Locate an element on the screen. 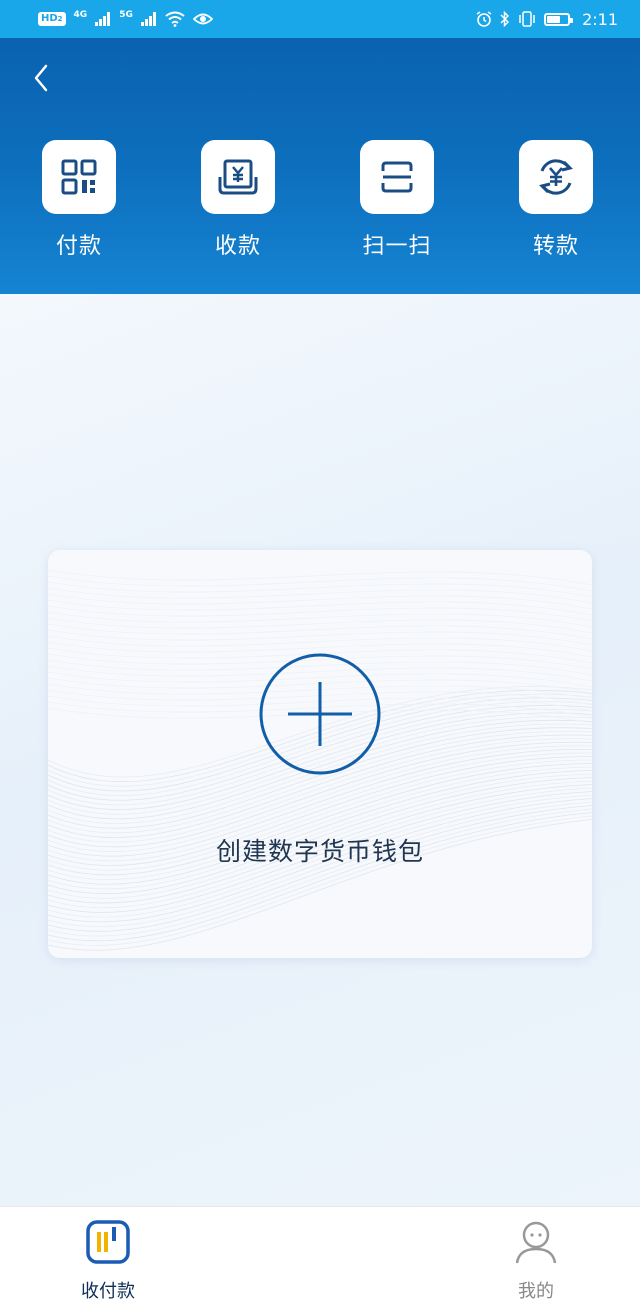 This screenshot has width=640, height=1306. tab-payment-label: 收付款 is located at coordinates (108, 1291).